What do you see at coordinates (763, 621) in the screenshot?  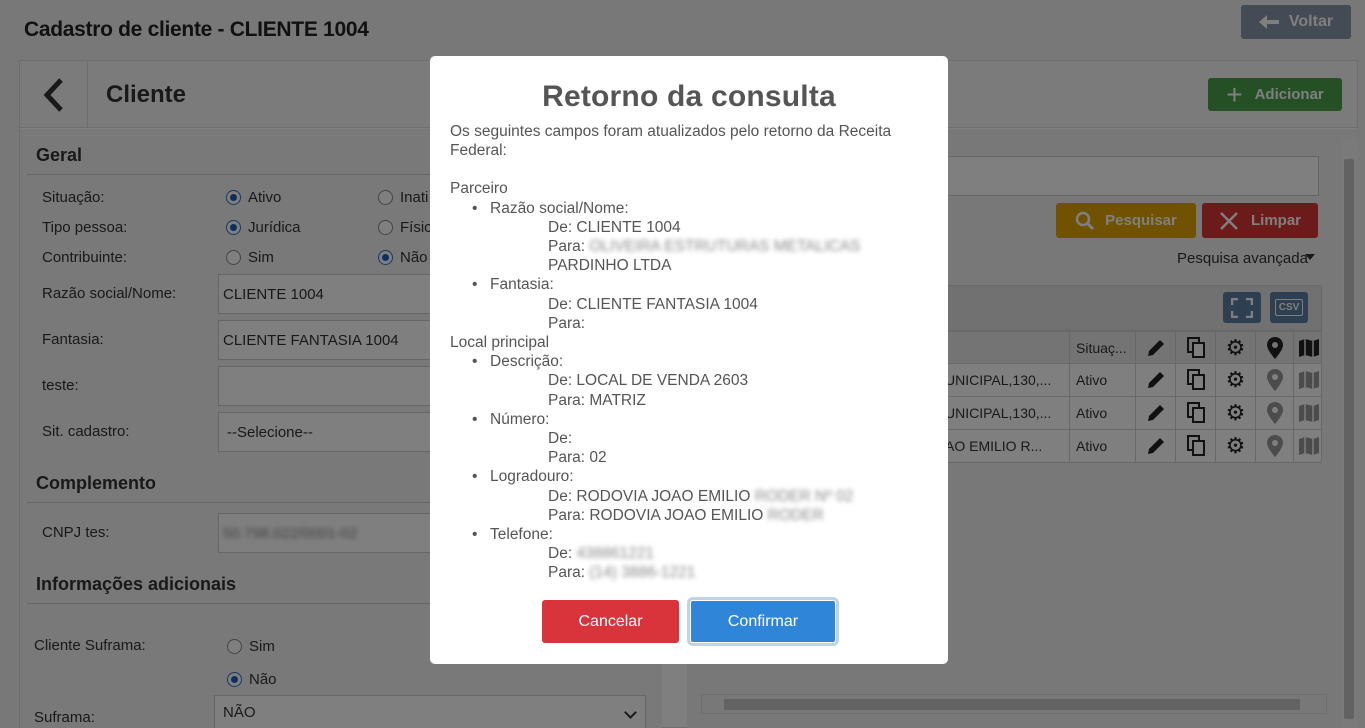 I see `confirm-button: Confirmar` at bounding box center [763, 621].